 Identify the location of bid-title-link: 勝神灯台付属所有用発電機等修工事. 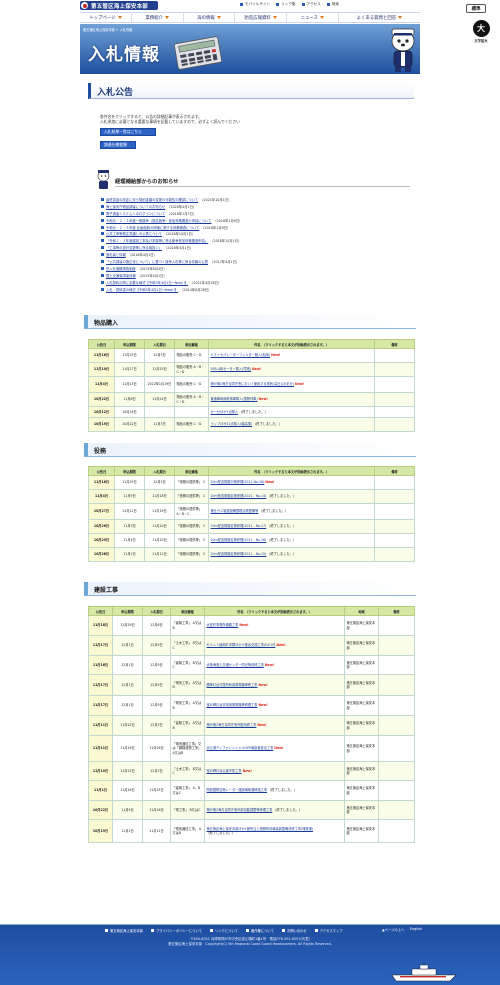
(232, 685).